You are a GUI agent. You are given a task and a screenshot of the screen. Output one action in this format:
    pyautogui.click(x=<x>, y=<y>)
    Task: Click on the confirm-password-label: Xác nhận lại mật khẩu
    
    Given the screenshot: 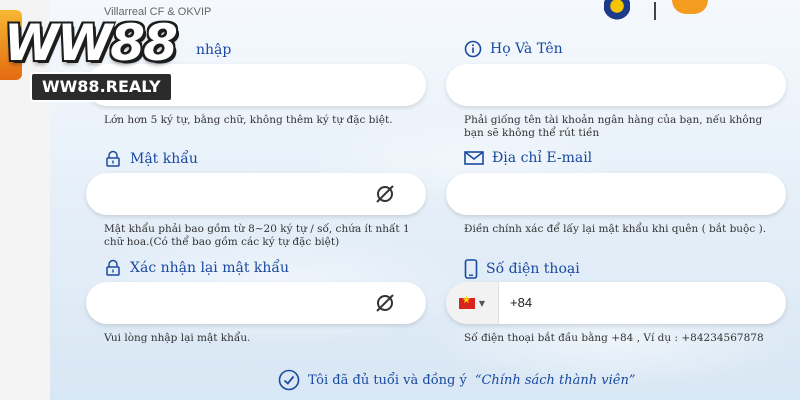 What is the action you would take?
    pyautogui.click(x=196, y=268)
    